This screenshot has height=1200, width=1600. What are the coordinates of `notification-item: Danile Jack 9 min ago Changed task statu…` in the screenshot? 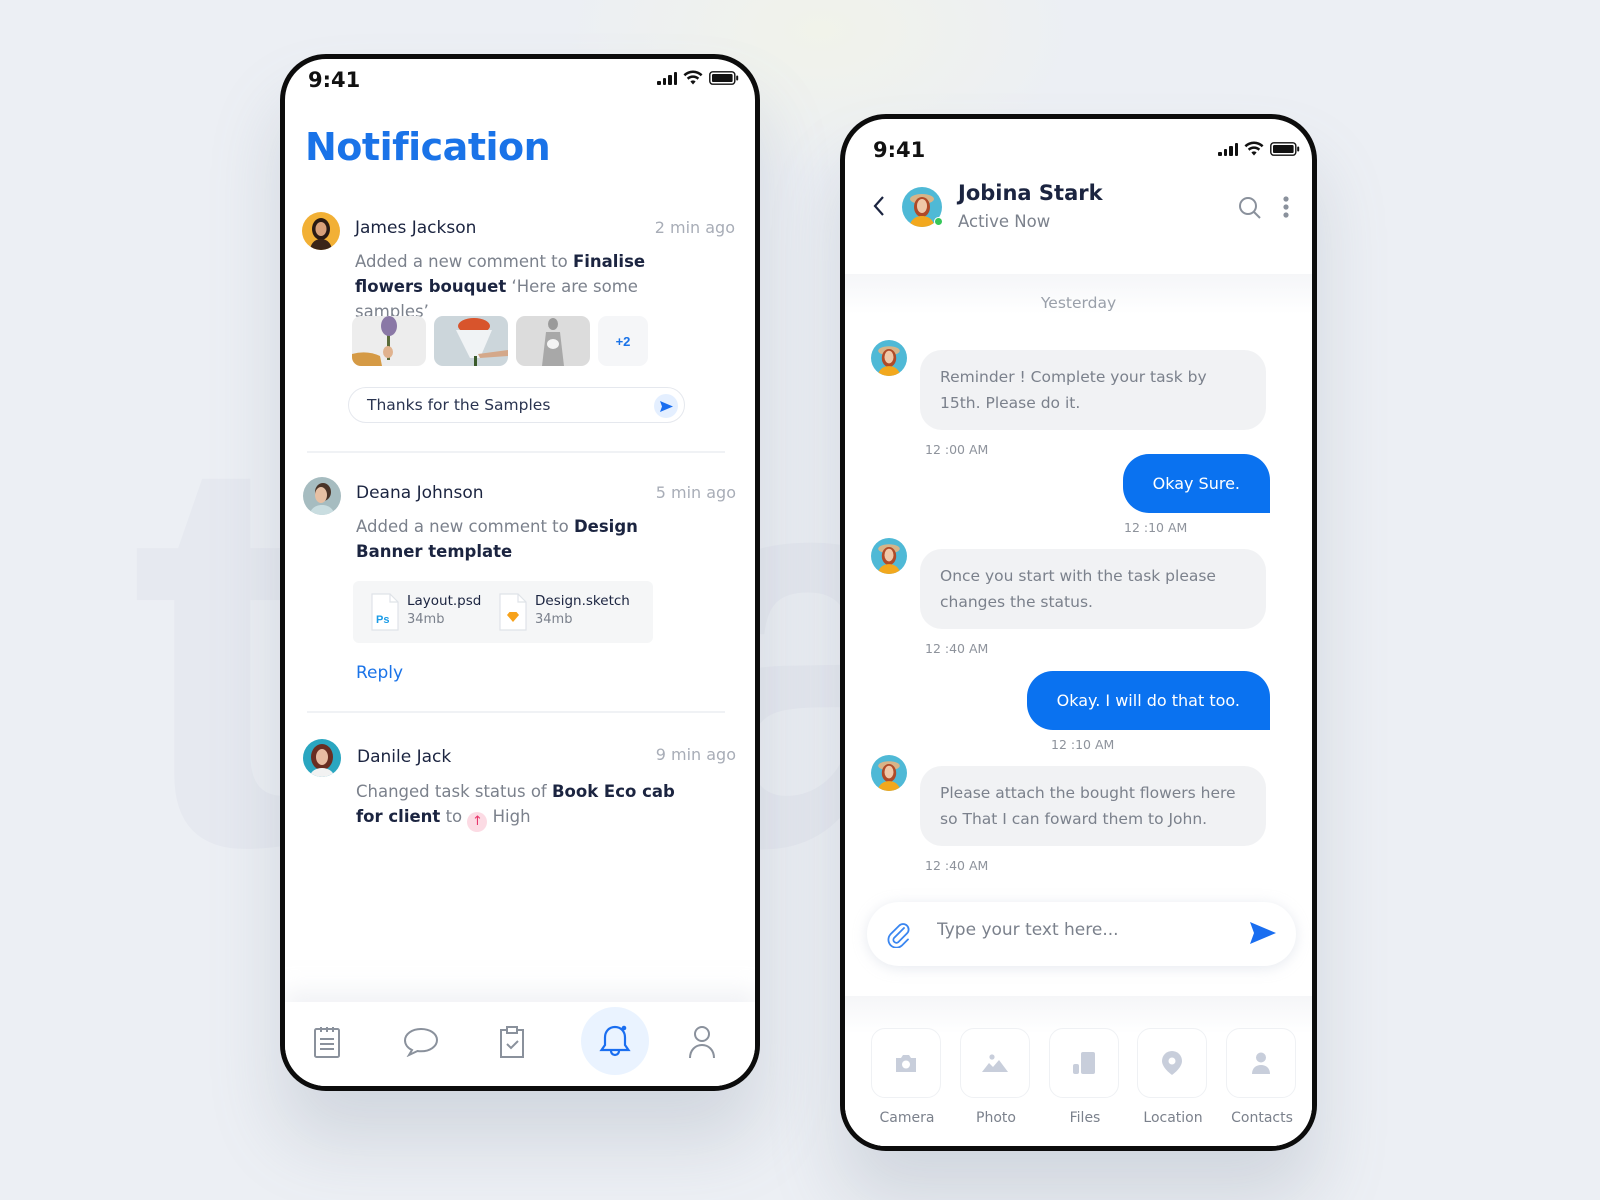 It's located at (520, 794).